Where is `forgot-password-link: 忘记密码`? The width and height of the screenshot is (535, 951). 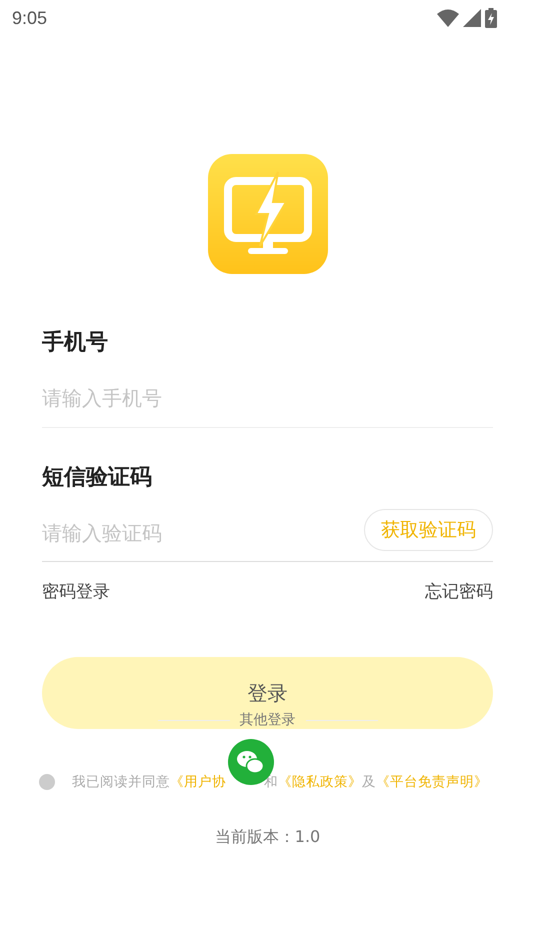
forgot-password-link: 忘记密码 is located at coordinates (459, 592).